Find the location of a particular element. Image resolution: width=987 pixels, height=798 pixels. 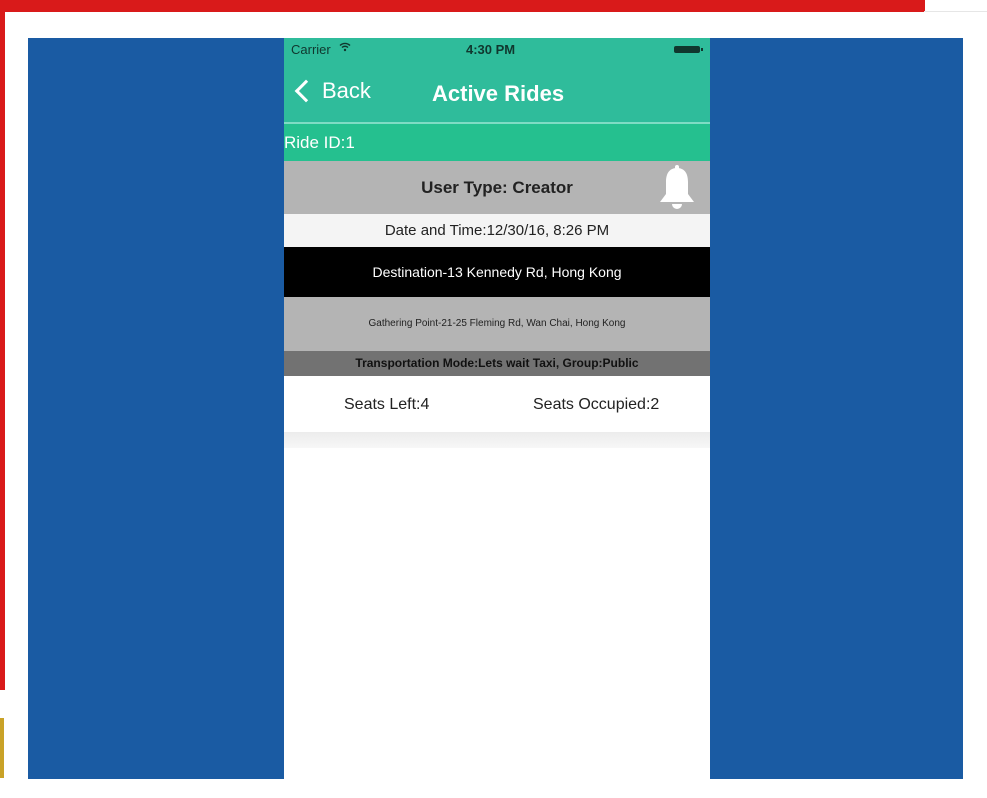

nav-bar: Back Active Rides is located at coordinates (497, 91).